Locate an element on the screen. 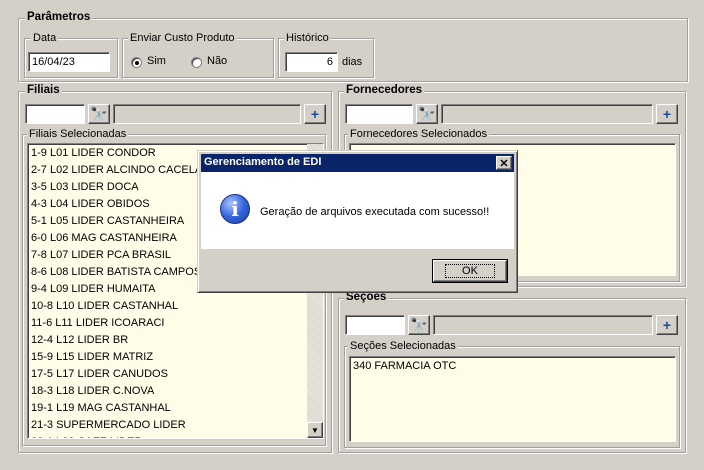  list-item: 9-4 L09 LIDER HUMAITA is located at coordinates (93, 289).